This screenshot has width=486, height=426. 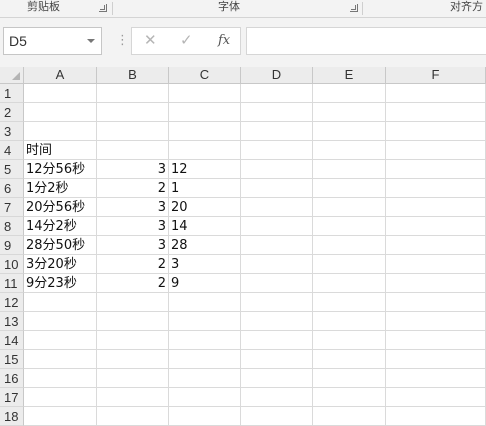 What do you see at coordinates (205, 75) in the screenshot?
I see `column-header-c: C` at bounding box center [205, 75].